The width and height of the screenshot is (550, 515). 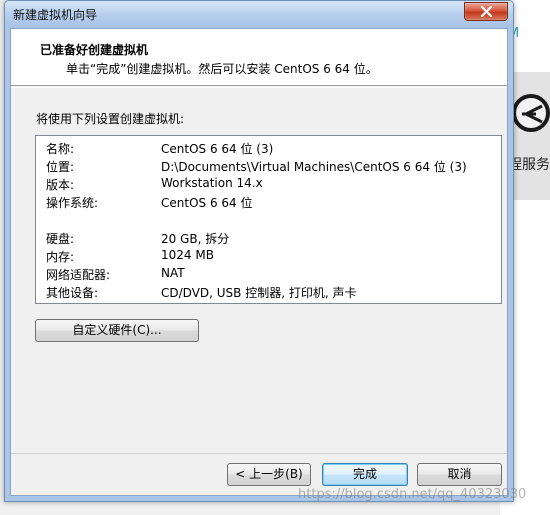 I want to click on summary-key: 位置:, so click(x=60, y=167).